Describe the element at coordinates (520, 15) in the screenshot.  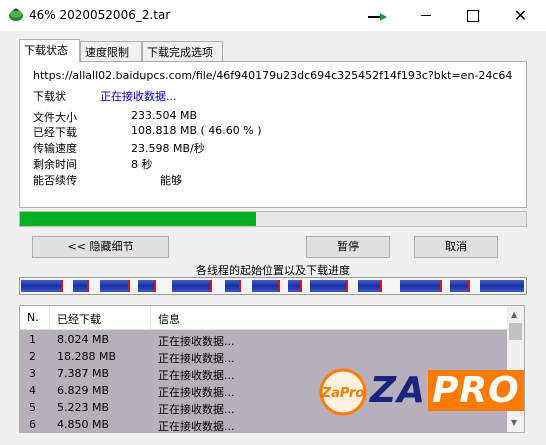
I see `close-button: ✕` at that location.